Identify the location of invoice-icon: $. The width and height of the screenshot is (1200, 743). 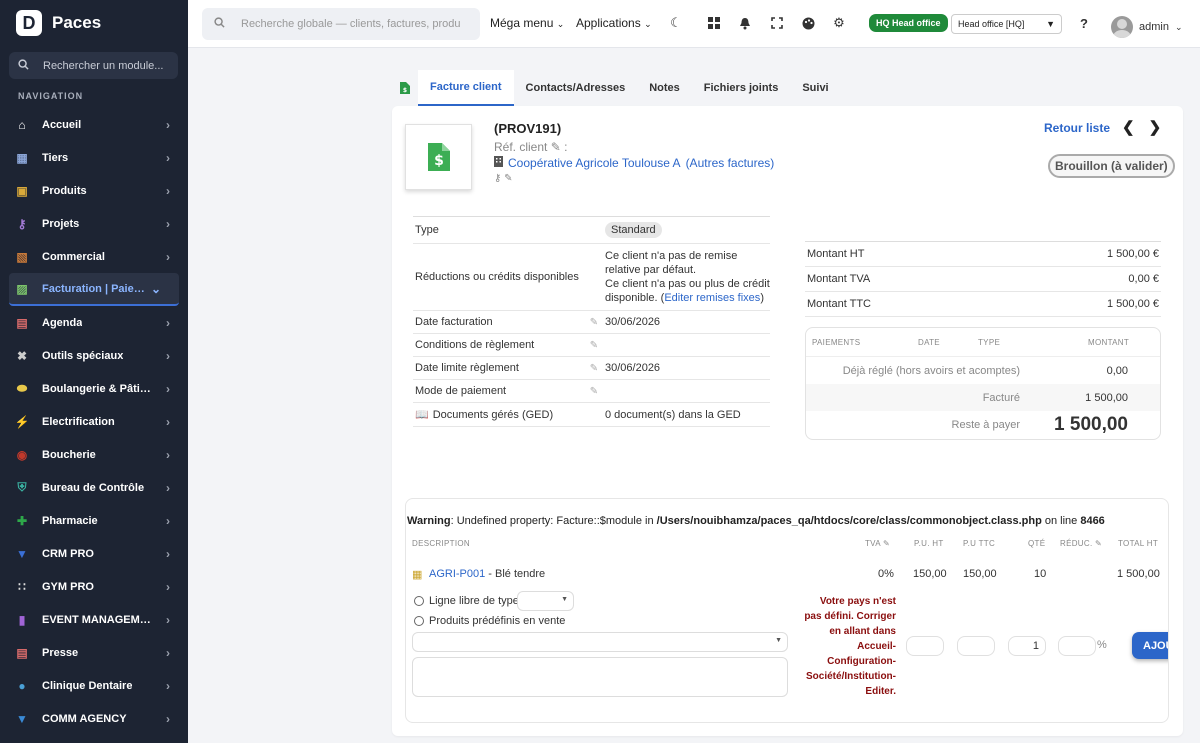
(438, 157).